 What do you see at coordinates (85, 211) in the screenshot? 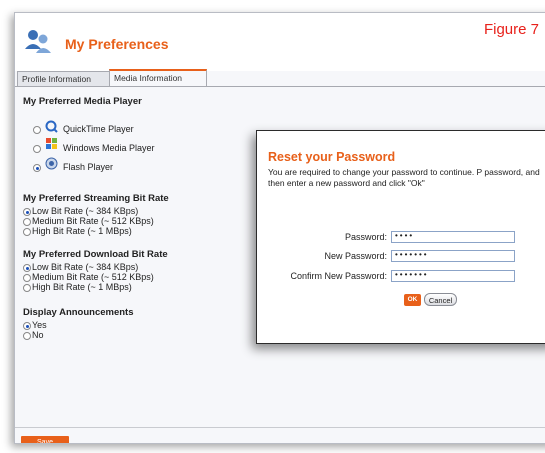
I see `option-label-streaming-low: Low Bit Rate (~ 384 KBps)` at bounding box center [85, 211].